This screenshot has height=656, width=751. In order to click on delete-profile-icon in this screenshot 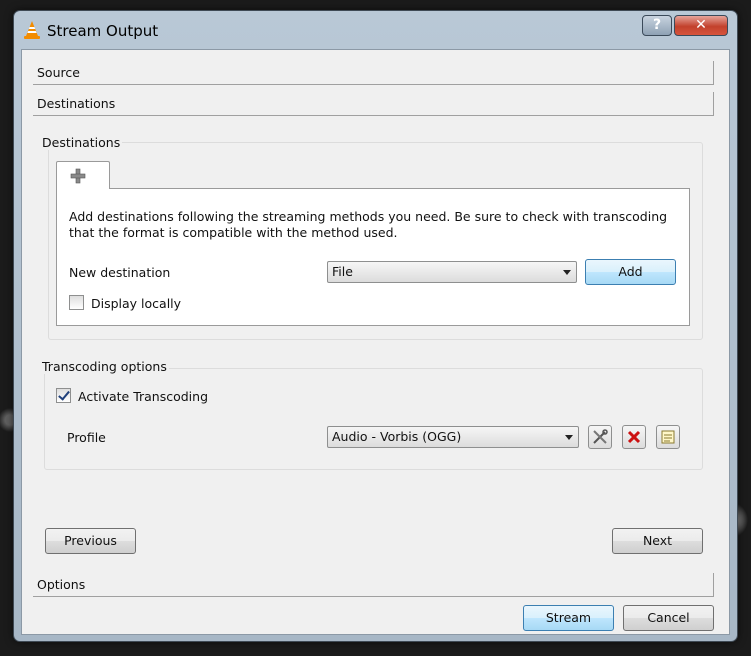, I will do `click(634, 437)`.